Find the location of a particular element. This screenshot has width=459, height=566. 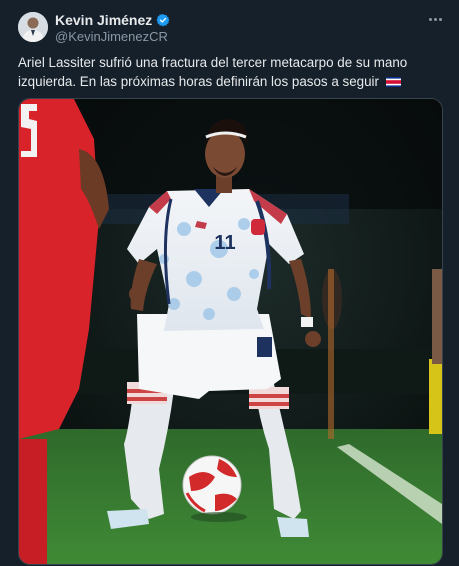

jersey-number: 11 is located at coordinates (224, 243).